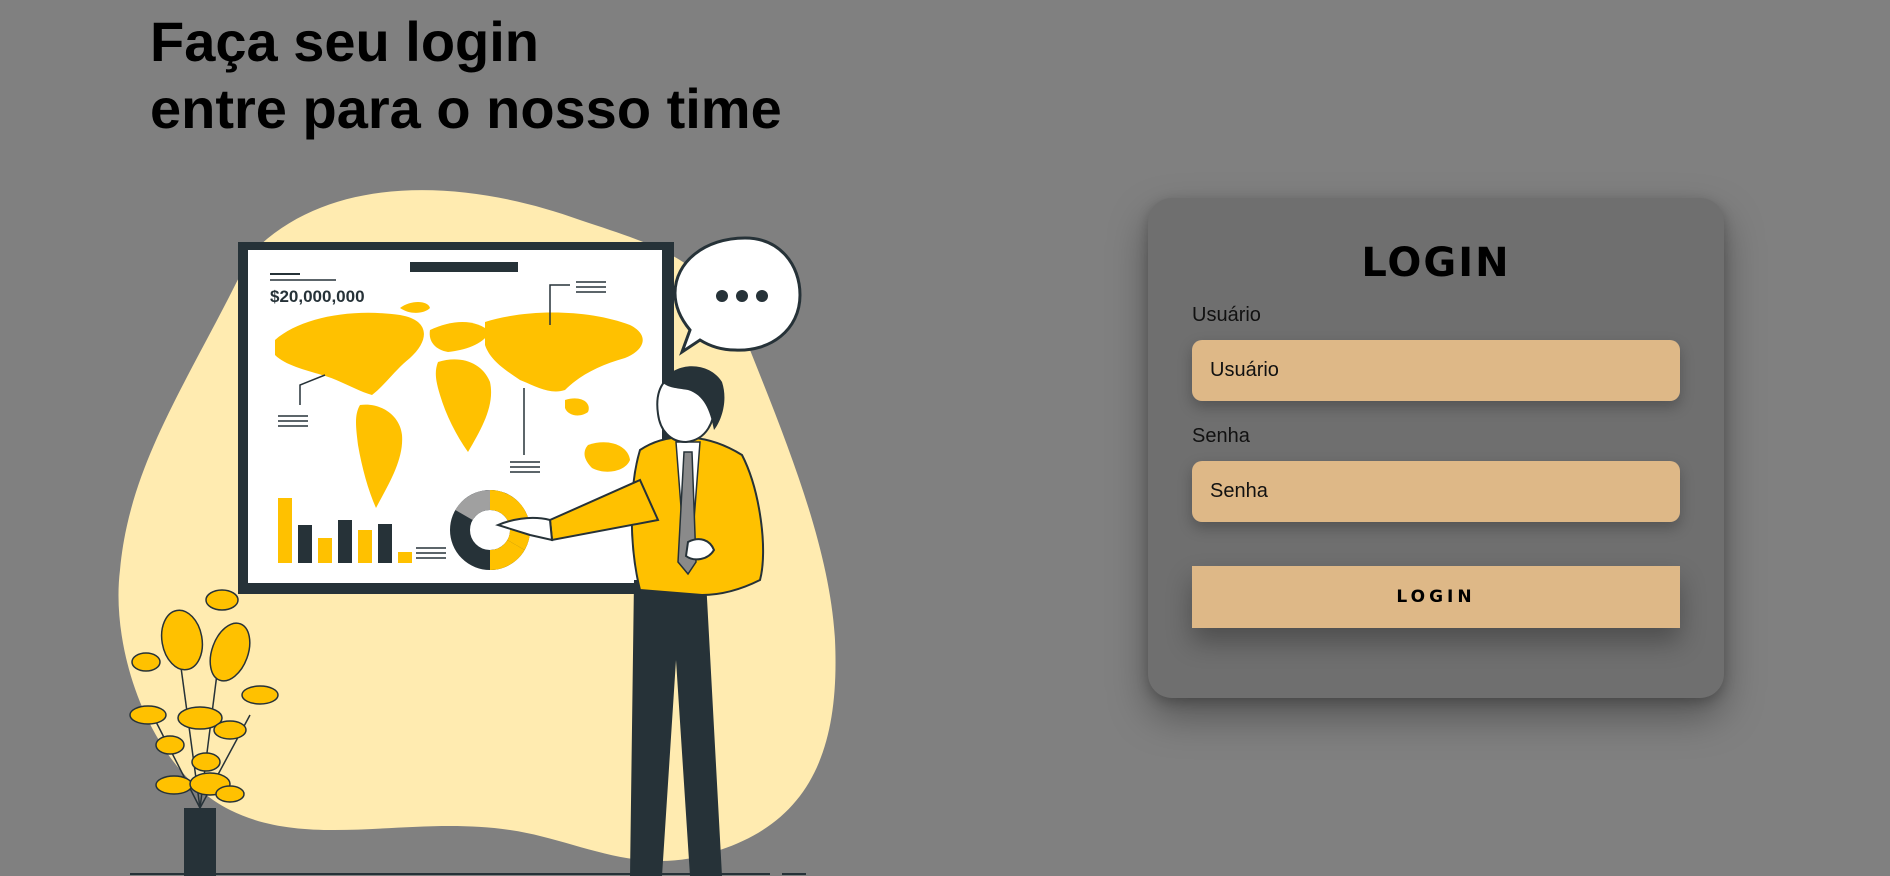 Image resolution: width=1890 pixels, height=876 pixels. What do you see at coordinates (1436, 491) in the screenshot?
I see `password-input` at bounding box center [1436, 491].